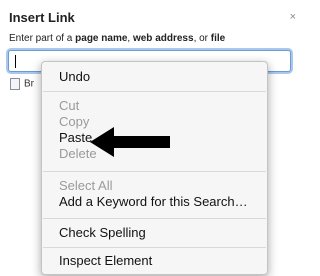 Image resolution: width=320 pixels, height=276 pixels. I want to click on link-suggestion-item: Br, so click(22, 84).